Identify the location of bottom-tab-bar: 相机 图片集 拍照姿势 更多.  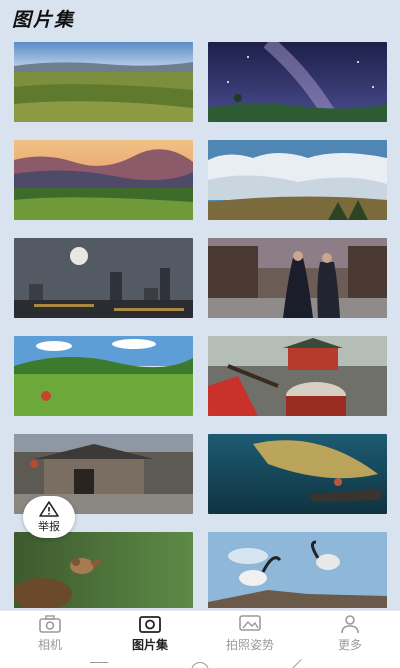
(200, 633).